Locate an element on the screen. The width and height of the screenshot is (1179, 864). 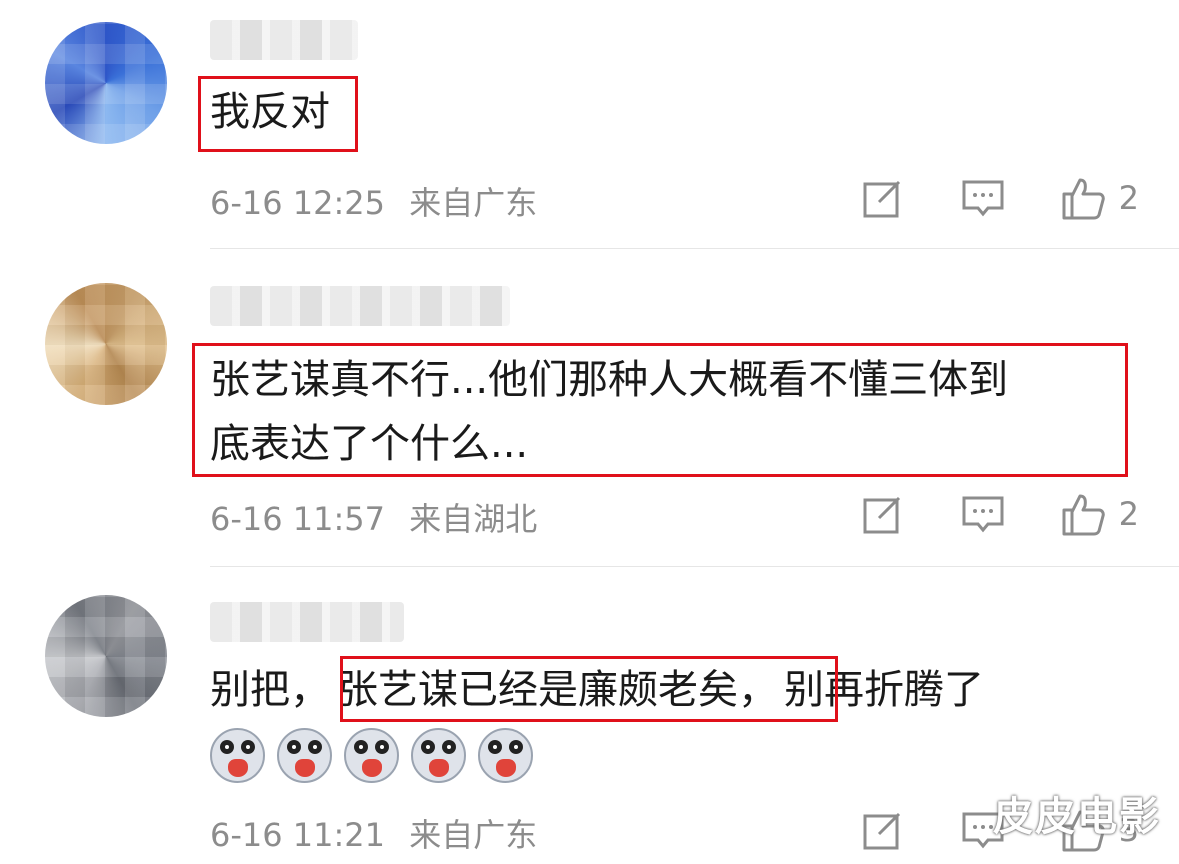
comment-location: 来自湖北 is located at coordinates (473, 519).